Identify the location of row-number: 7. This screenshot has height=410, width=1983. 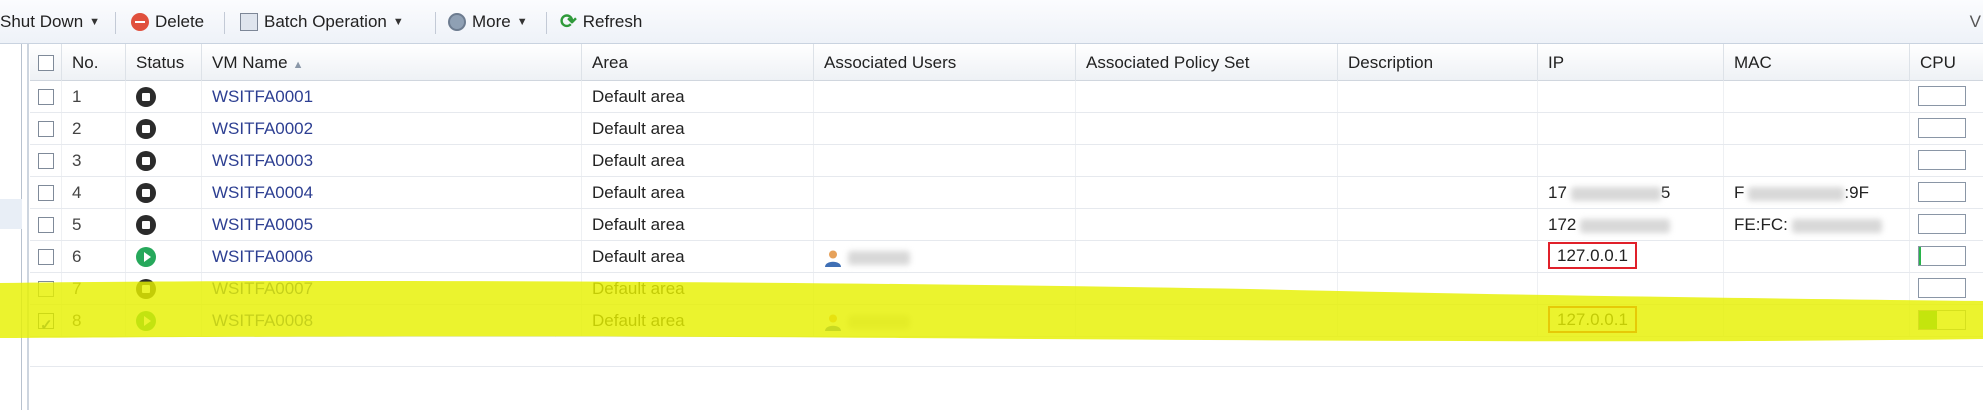
(94, 288).